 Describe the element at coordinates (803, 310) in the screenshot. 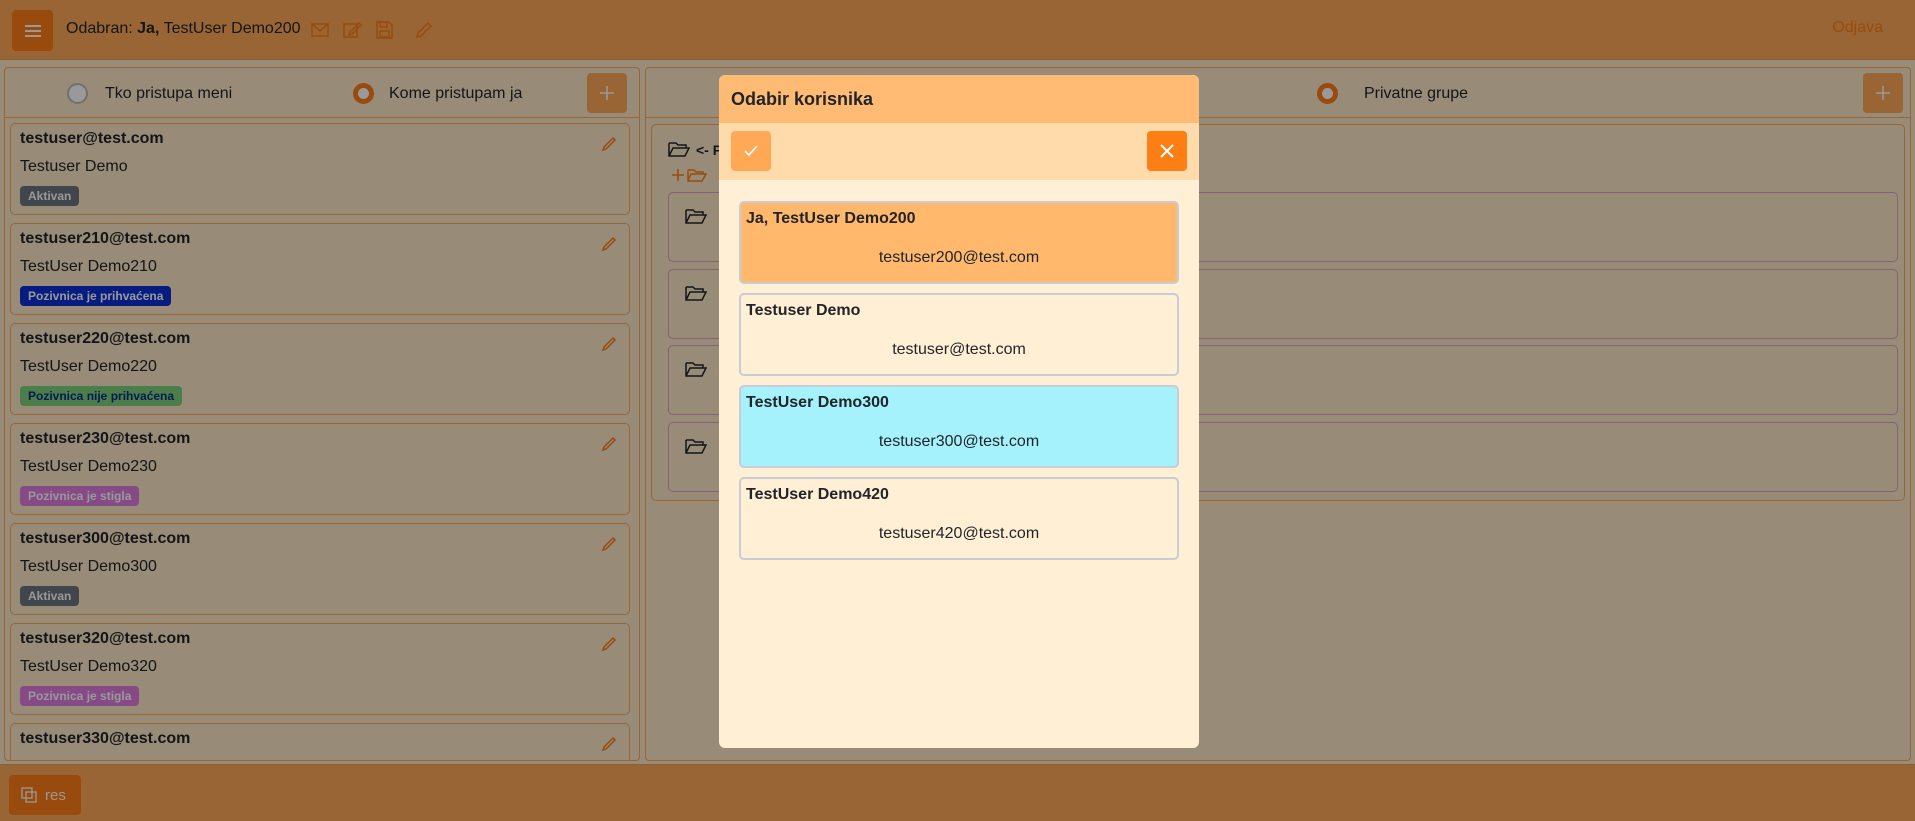

I see `option-user-name: Testuser Demo` at that location.